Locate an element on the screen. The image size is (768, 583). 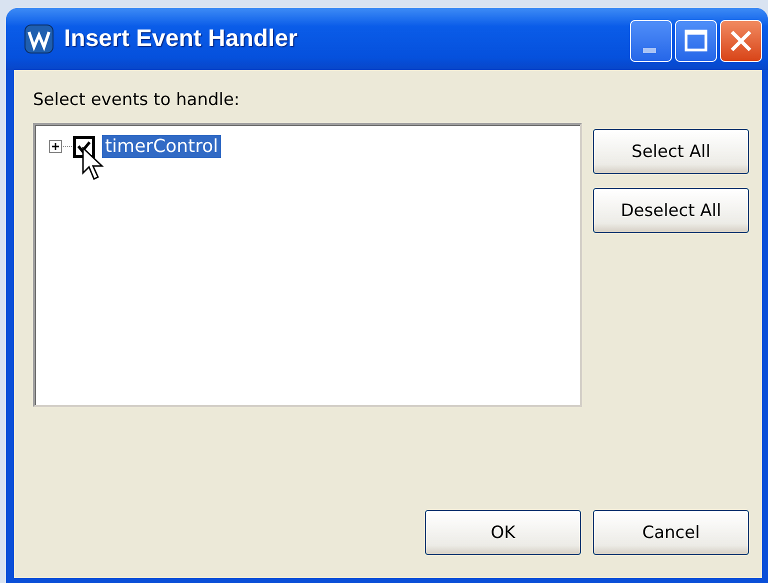
close-button is located at coordinates (741, 41).